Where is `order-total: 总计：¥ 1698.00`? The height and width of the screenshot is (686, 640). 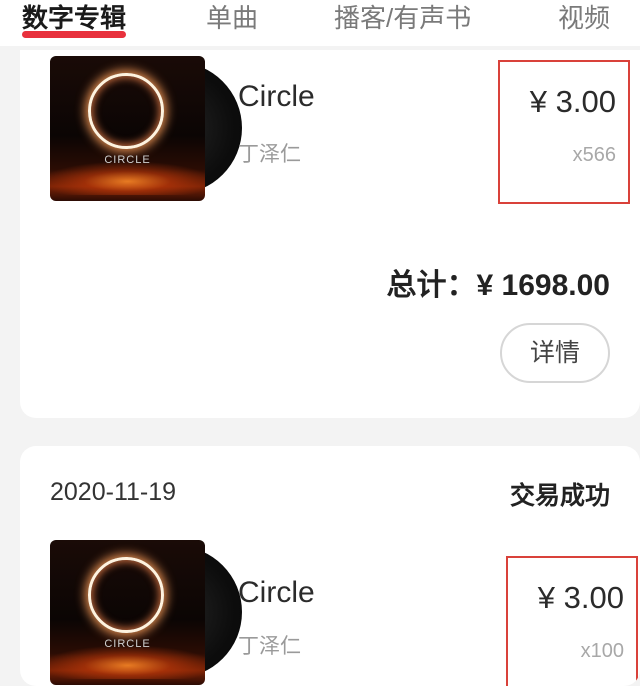 order-total: 总计：¥ 1698.00 is located at coordinates (498, 285).